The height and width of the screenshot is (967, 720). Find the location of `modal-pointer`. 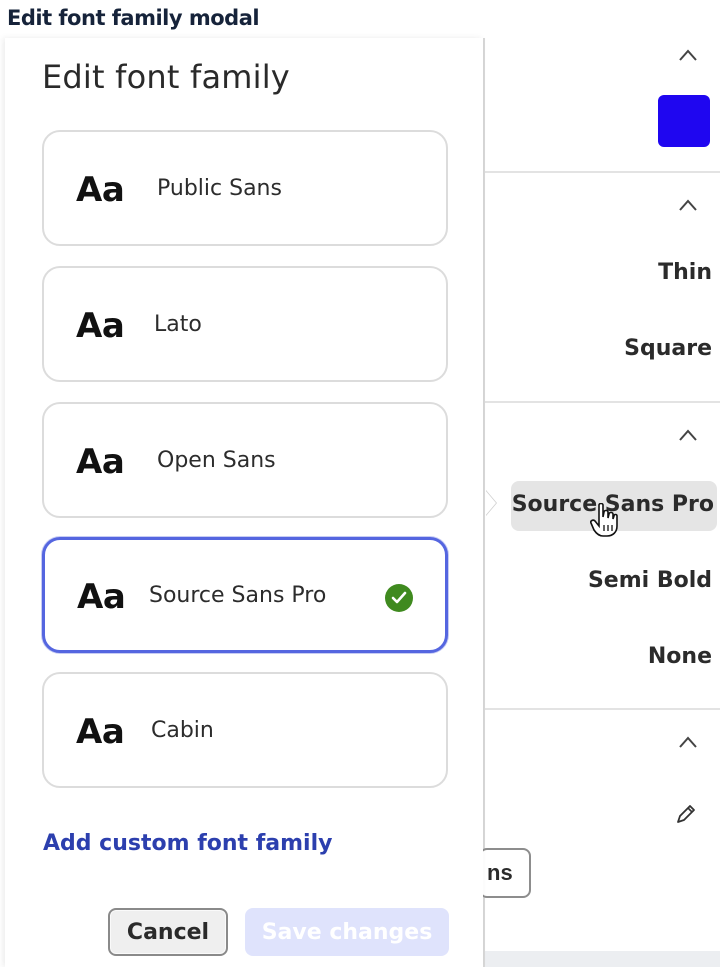

modal-pointer is located at coordinates (490, 503).